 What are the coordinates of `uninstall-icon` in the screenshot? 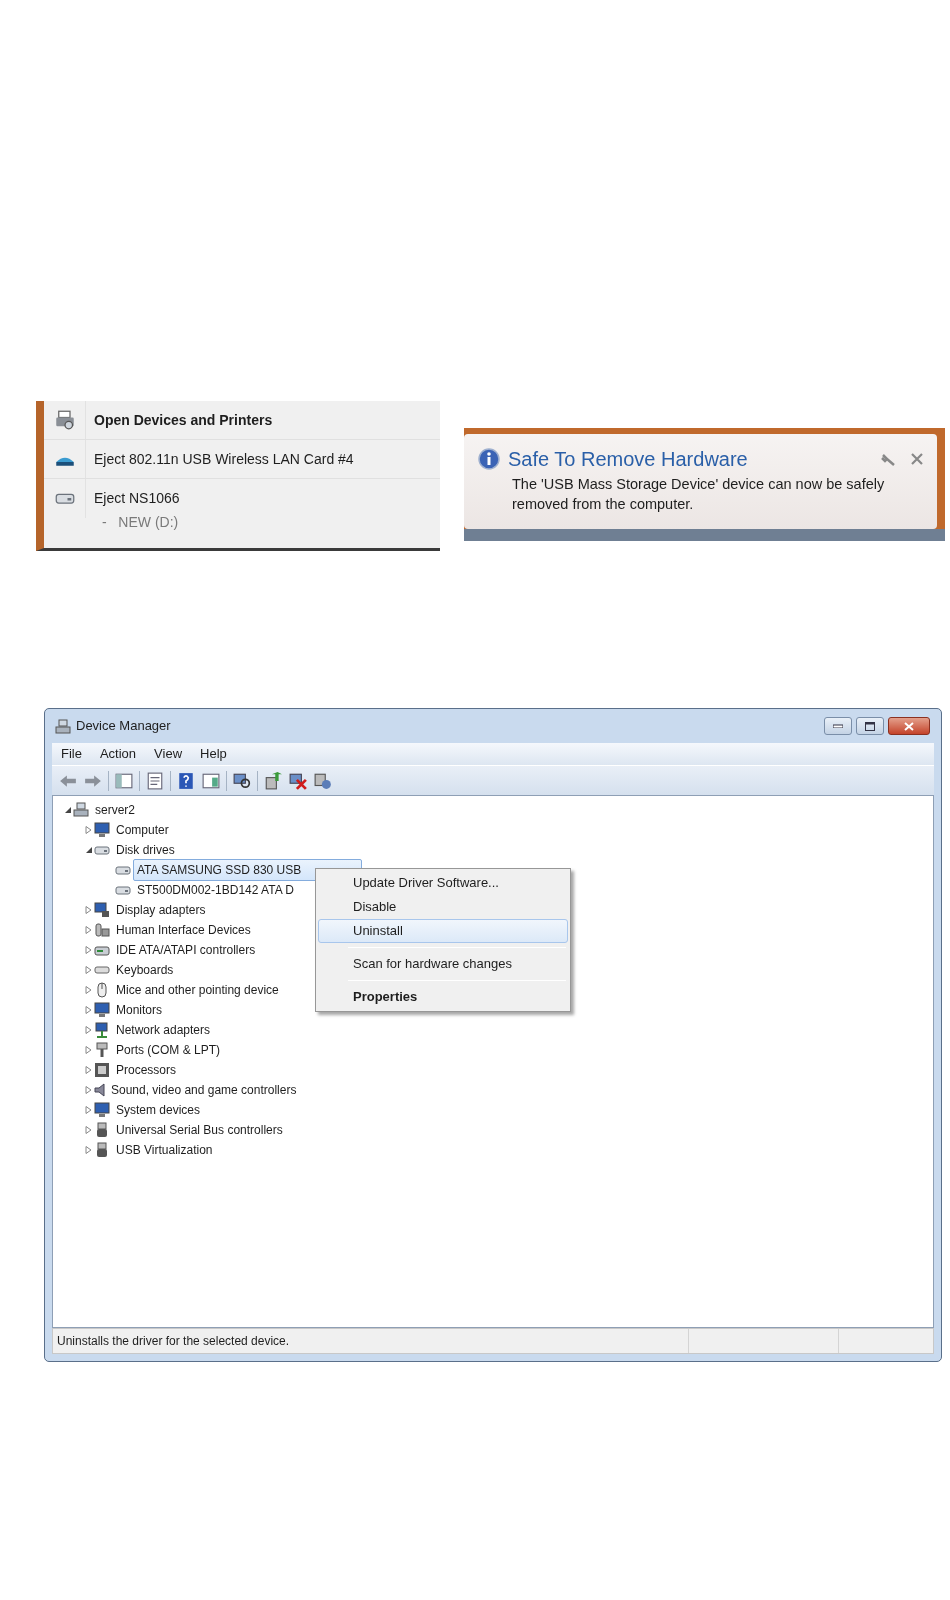 It's located at (298, 780).